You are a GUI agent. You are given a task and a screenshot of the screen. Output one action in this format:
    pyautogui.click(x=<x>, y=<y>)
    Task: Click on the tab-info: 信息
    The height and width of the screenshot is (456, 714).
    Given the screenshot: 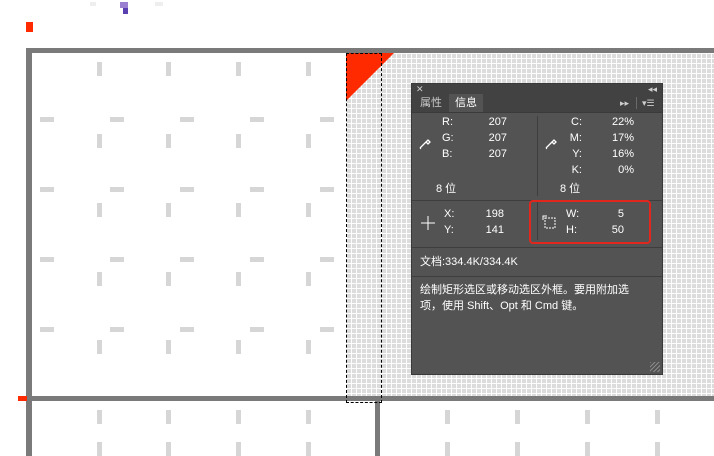 What is the action you would take?
    pyautogui.click(x=466, y=103)
    